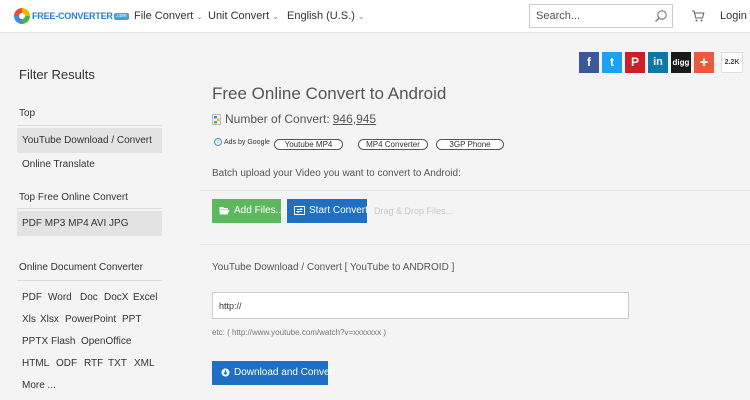  Describe the element at coordinates (420, 305) in the screenshot. I see `youtube-url-input` at that location.